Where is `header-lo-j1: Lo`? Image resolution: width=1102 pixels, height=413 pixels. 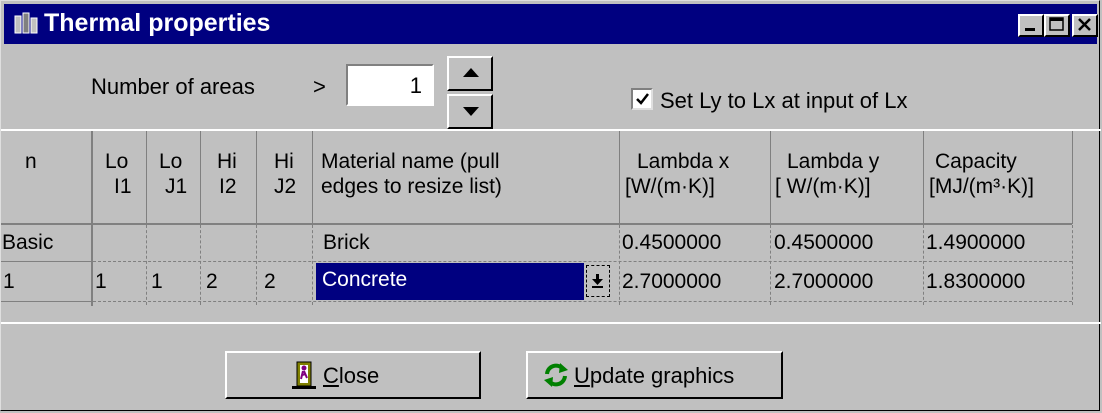 header-lo-j1: Lo is located at coordinates (171, 161).